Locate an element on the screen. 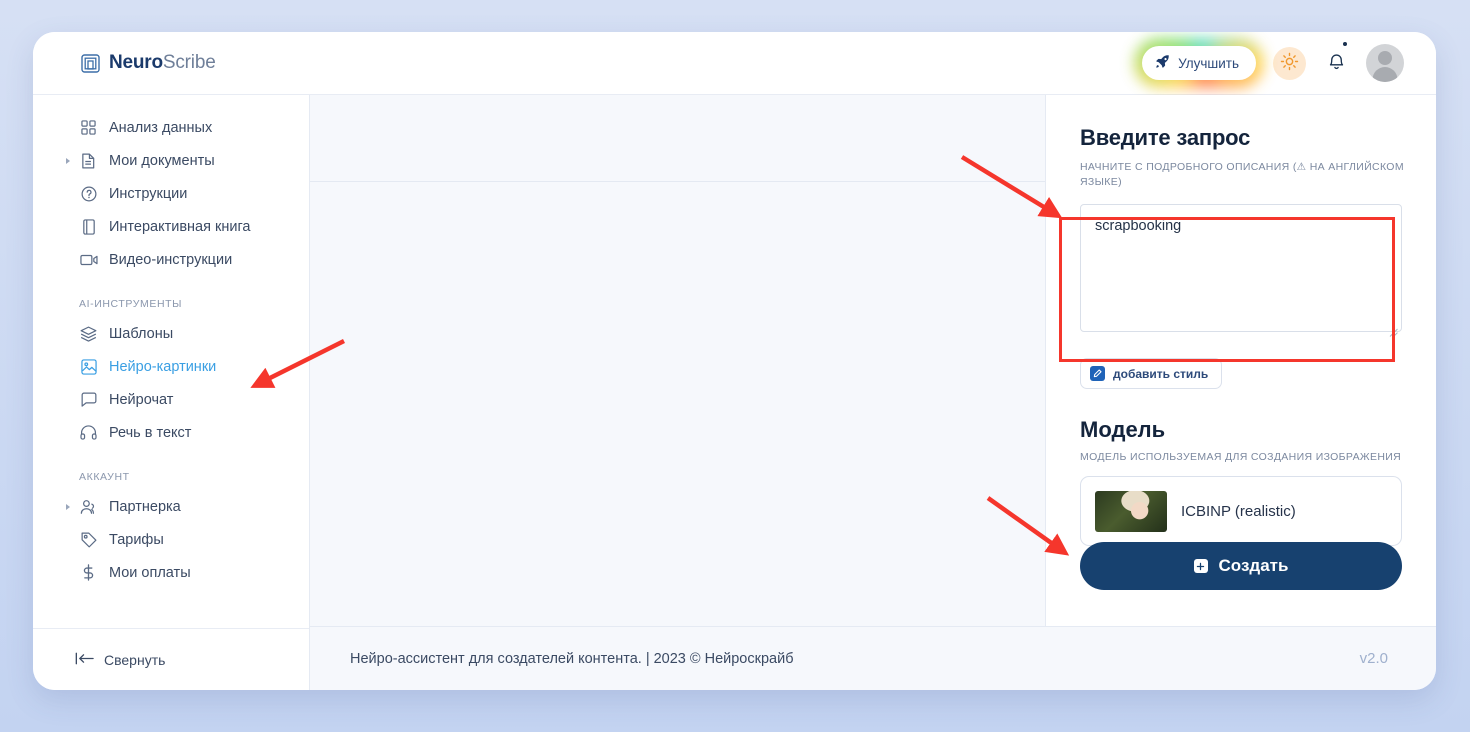 The image size is (1470, 732). sidebar-item-video-instructions: Видео-инструкции is located at coordinates (171, 259).